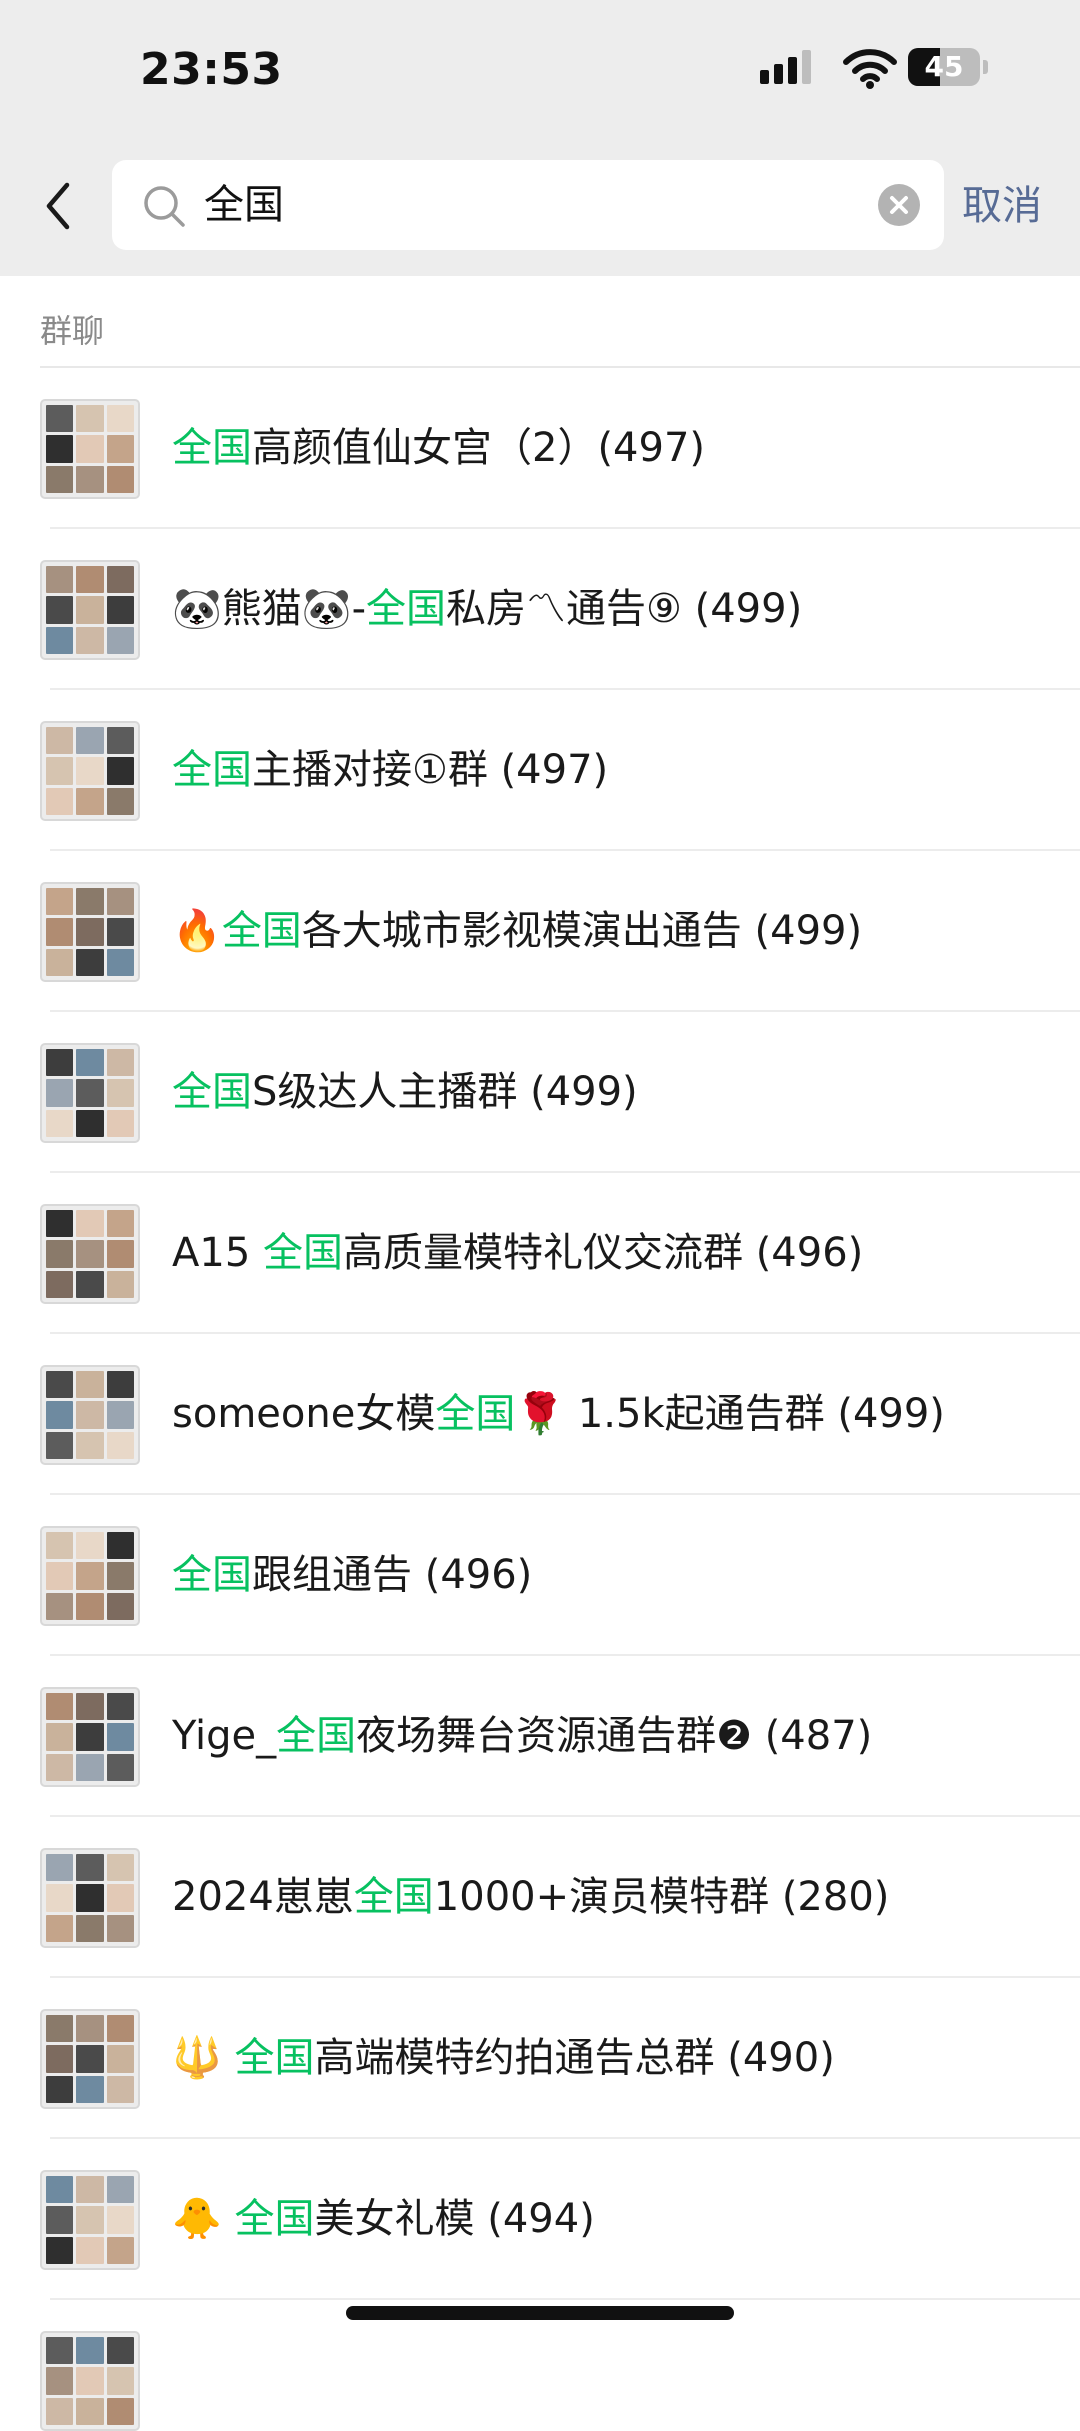 This screenshot has height=2431, width=1080. What do you see at coordinates (197, 931) in the screenshot?
I see `group-name-text: 🔥` at bounding box center [197, 931].